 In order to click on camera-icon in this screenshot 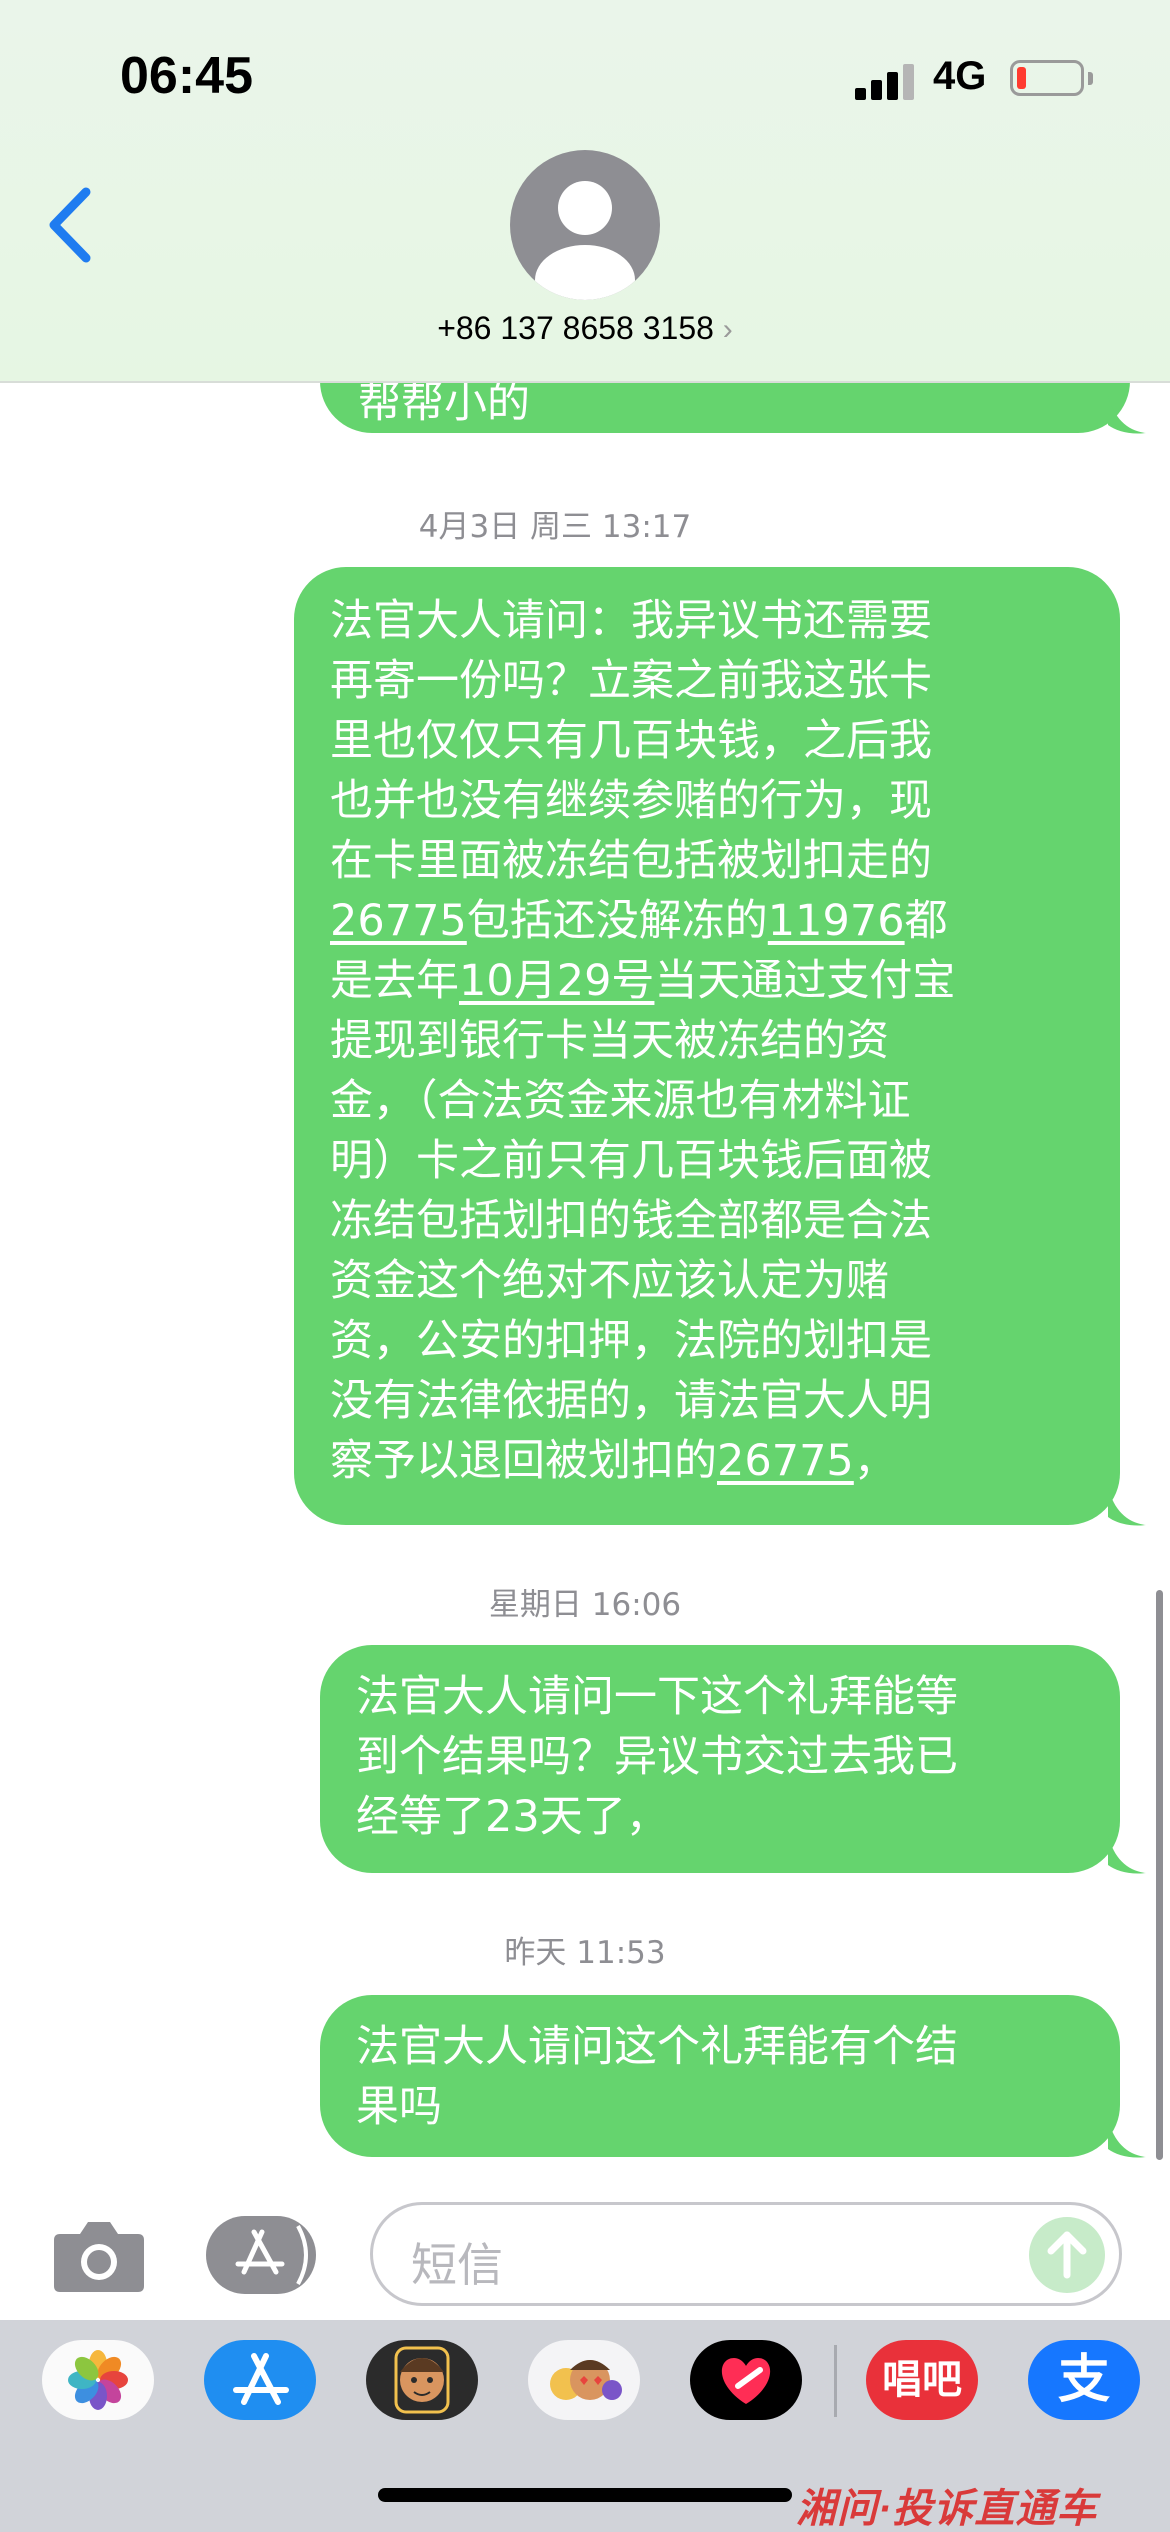, I will do `click(99, 2257)`.